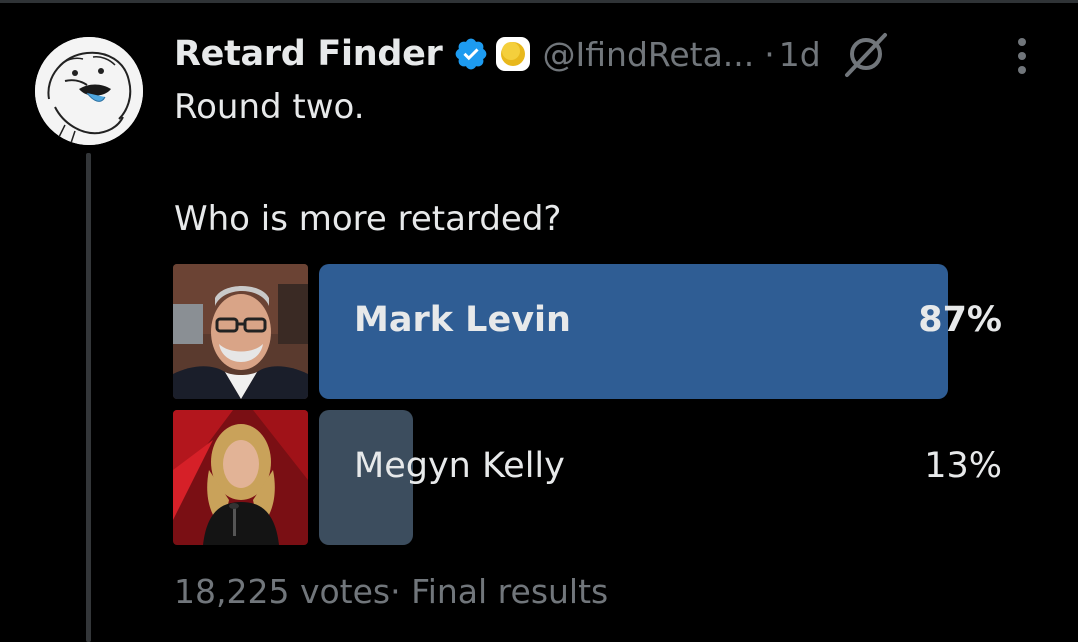 The height and width of the screenshot is (642, 1078). I want to click on poll-option-percent-mark-levin: 87%, so click(960, 320).